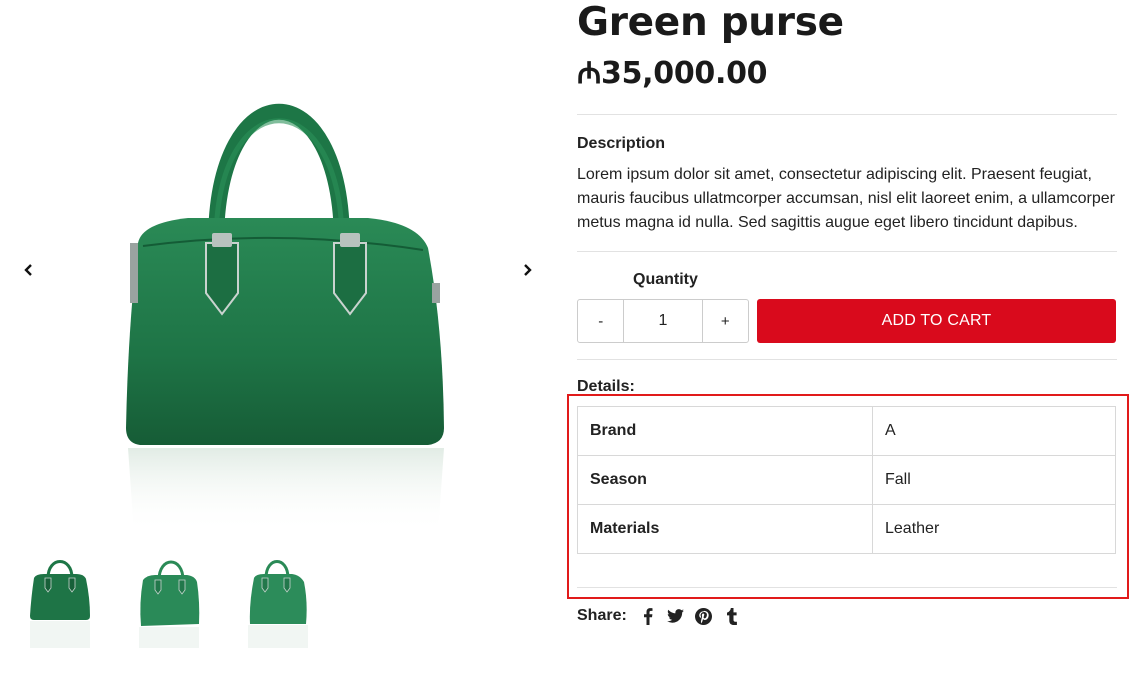  What do you see at coordinates (847, 616) in the screenshot?
I see `share-bar: Share:` at bounding box center [847, 616].